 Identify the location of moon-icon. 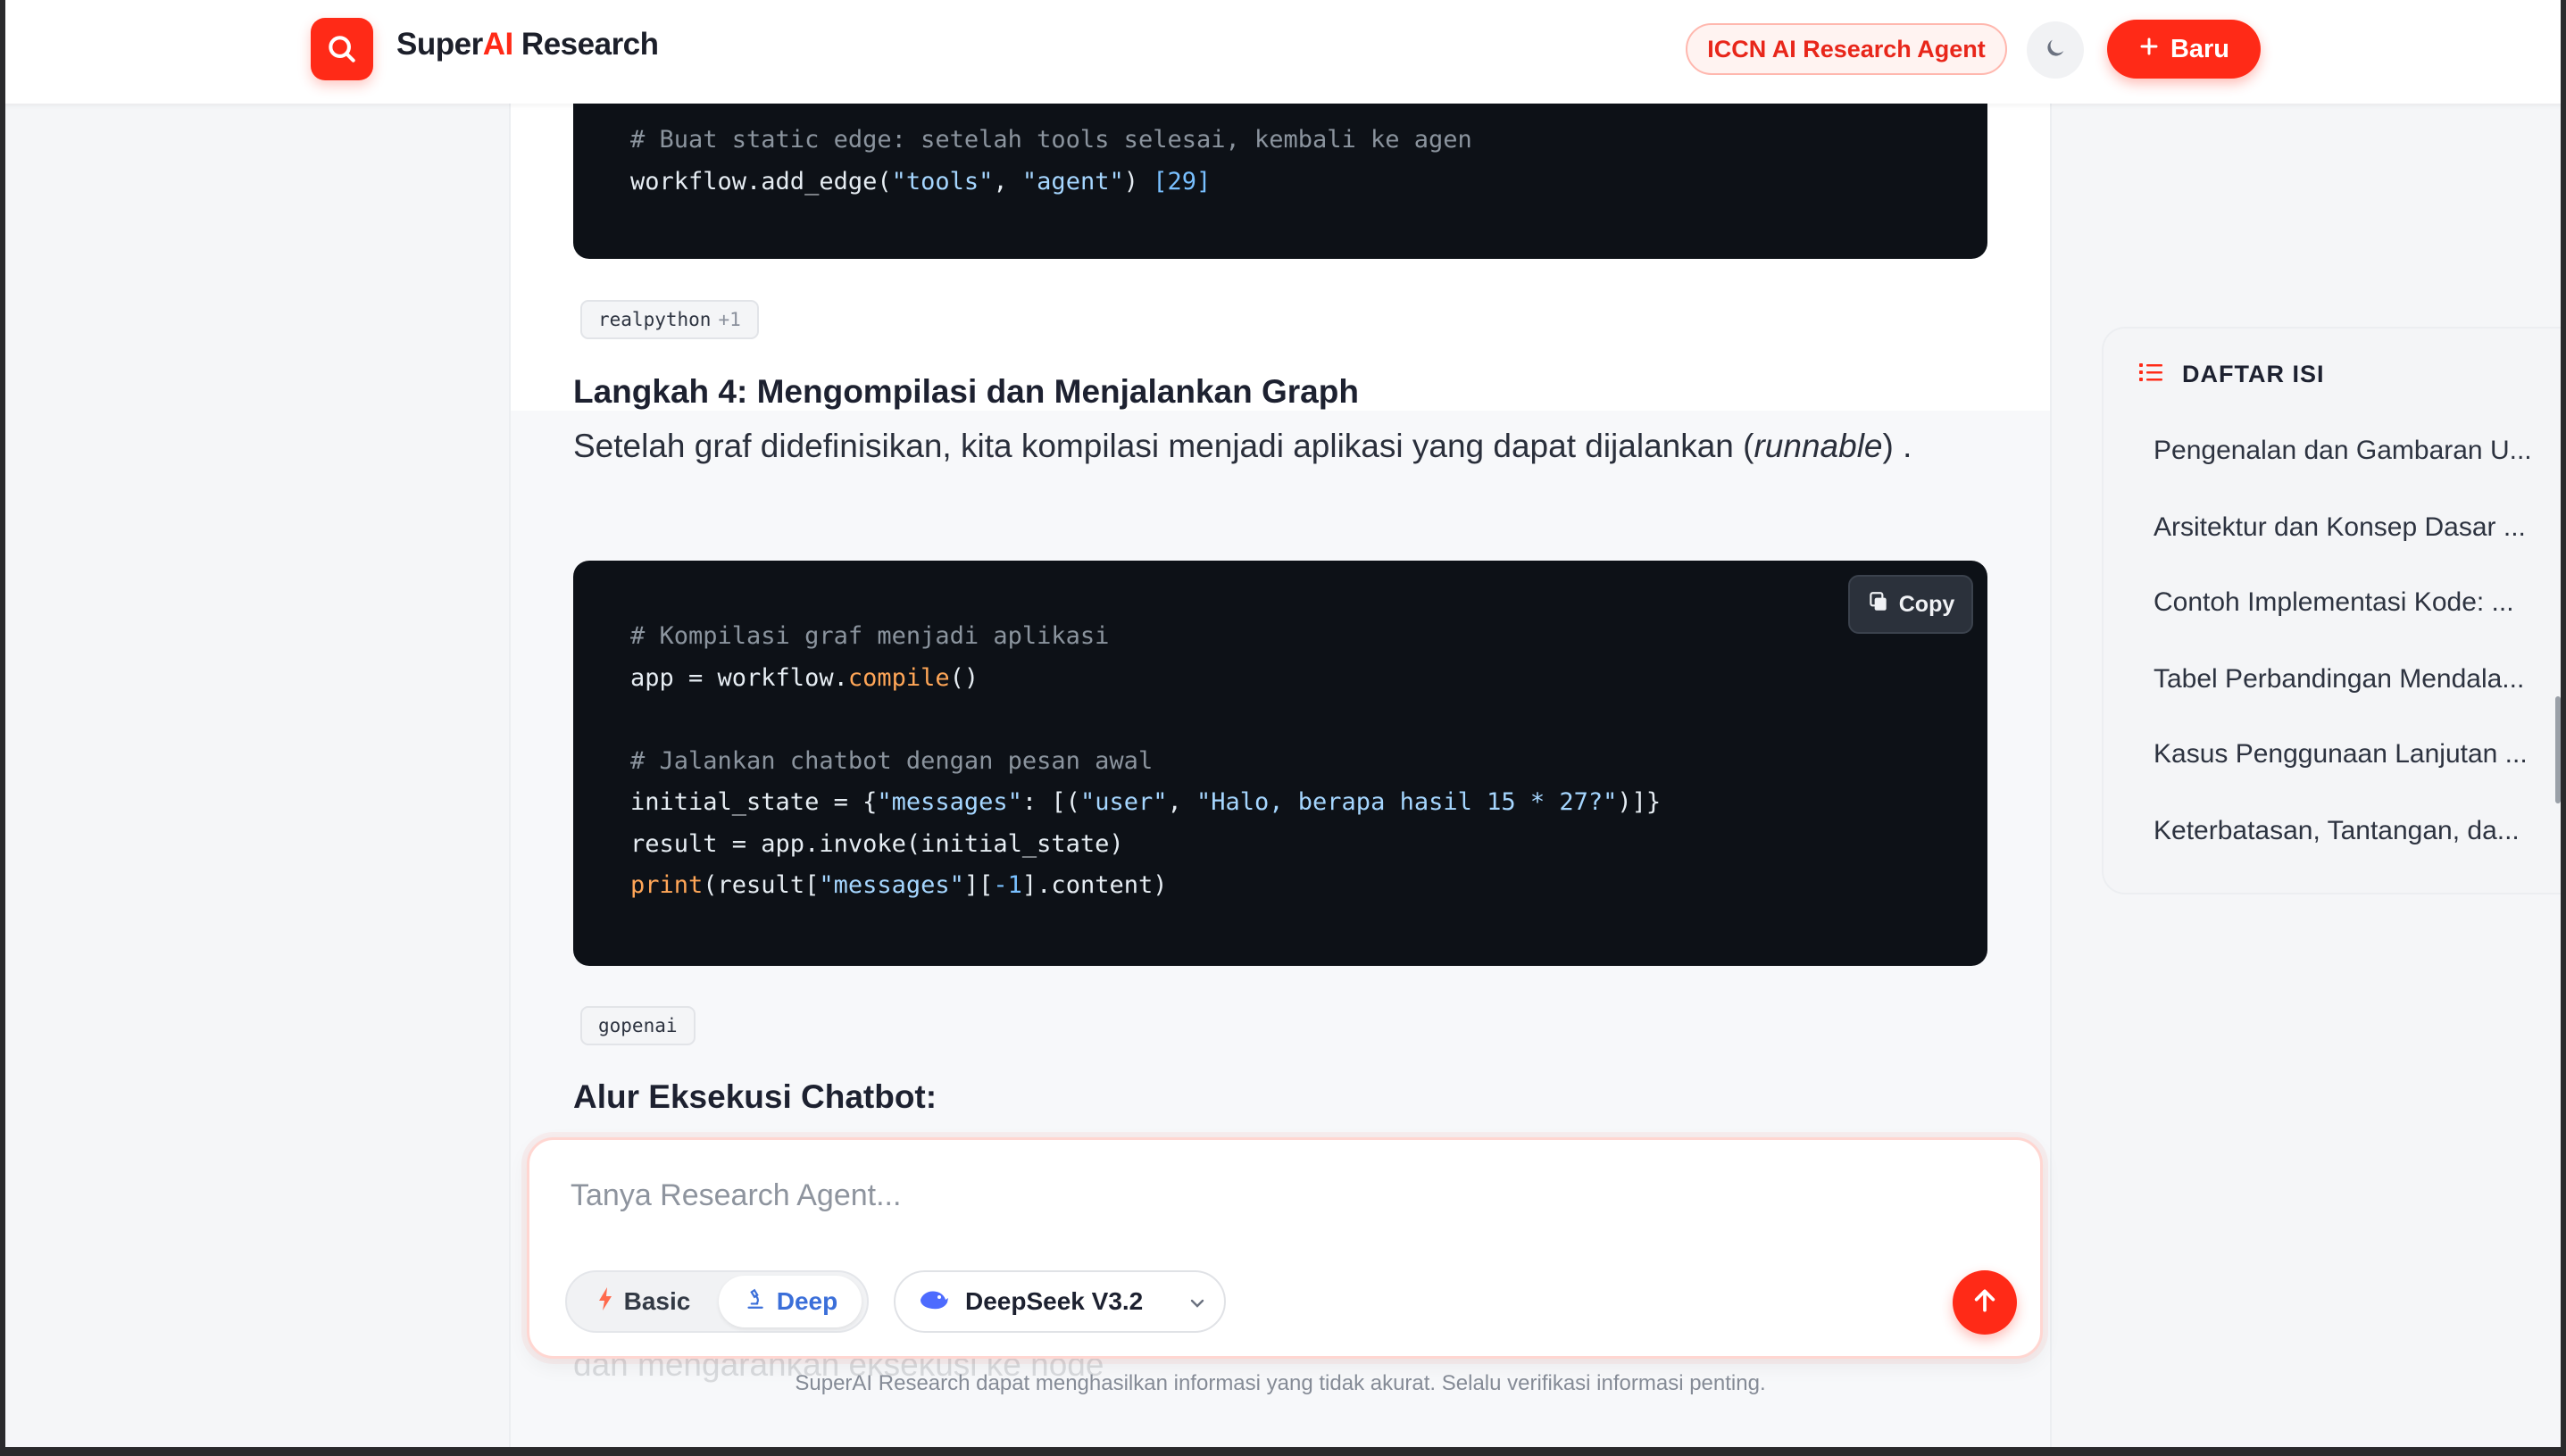
(2055, 51).